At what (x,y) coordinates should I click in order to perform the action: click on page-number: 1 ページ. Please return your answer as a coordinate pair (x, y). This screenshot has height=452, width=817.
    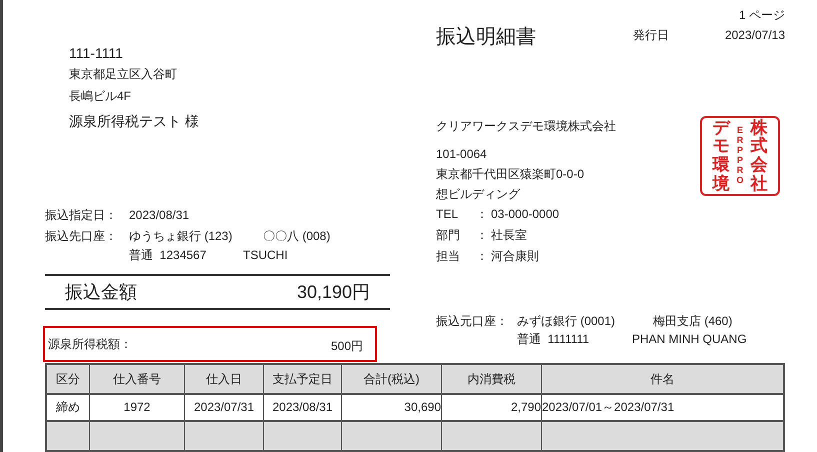
    Looking at the image, I should click on (761, 14).